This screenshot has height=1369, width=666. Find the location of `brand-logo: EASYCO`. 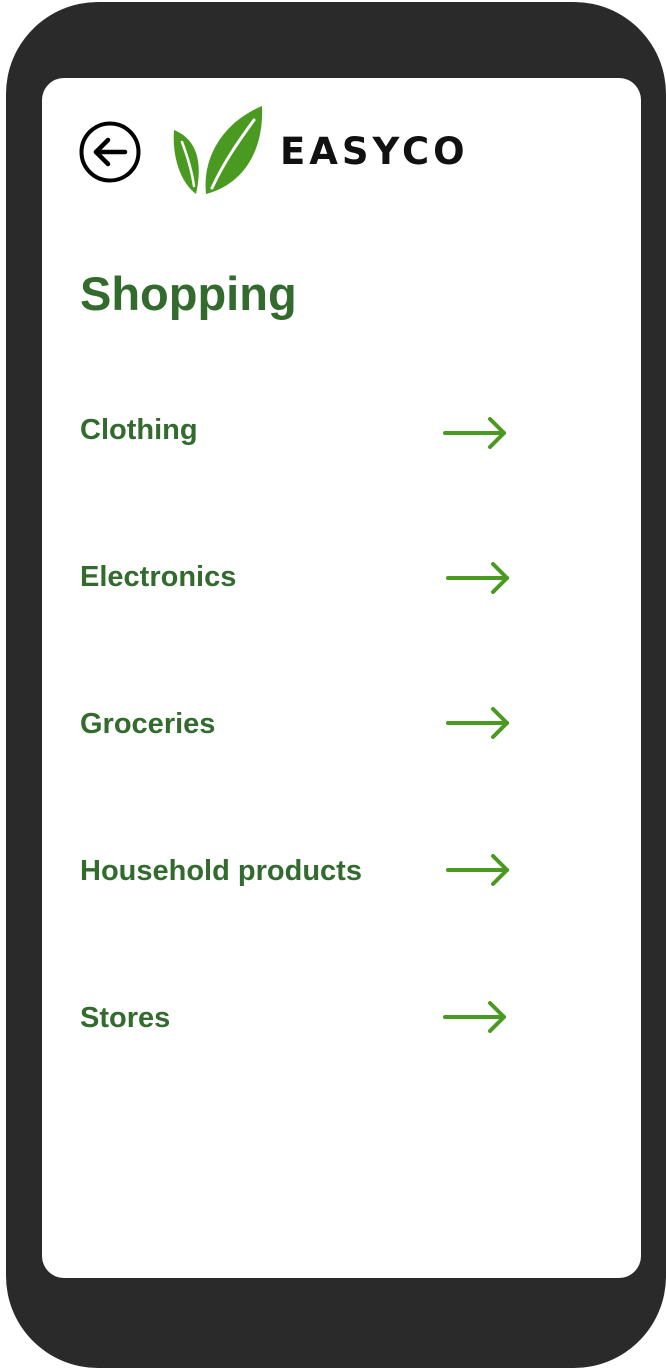

brand-logo: EASYCO is located at coordinates (320, 151).